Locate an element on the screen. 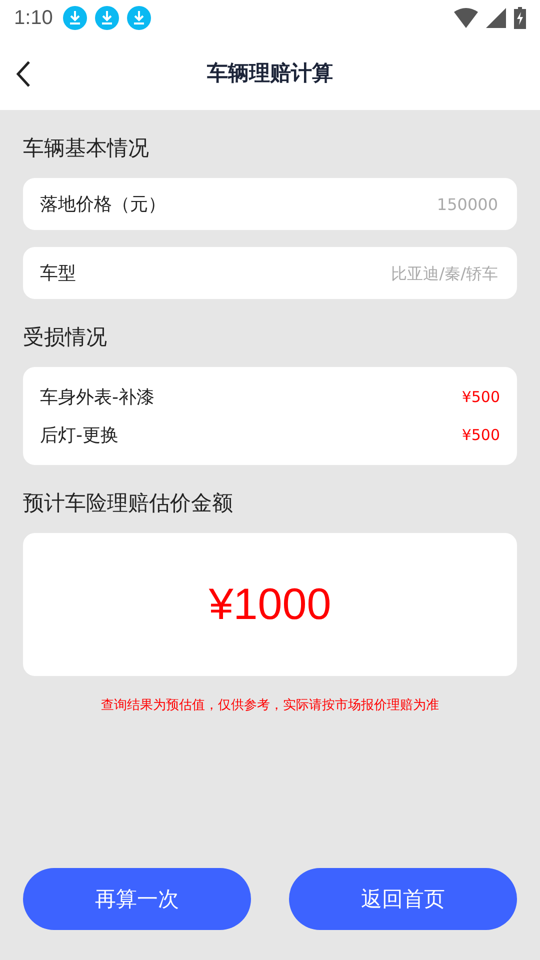 The image size is (540, 960). section-title: 车辆基本情况 is located at coordinates (86, 148).